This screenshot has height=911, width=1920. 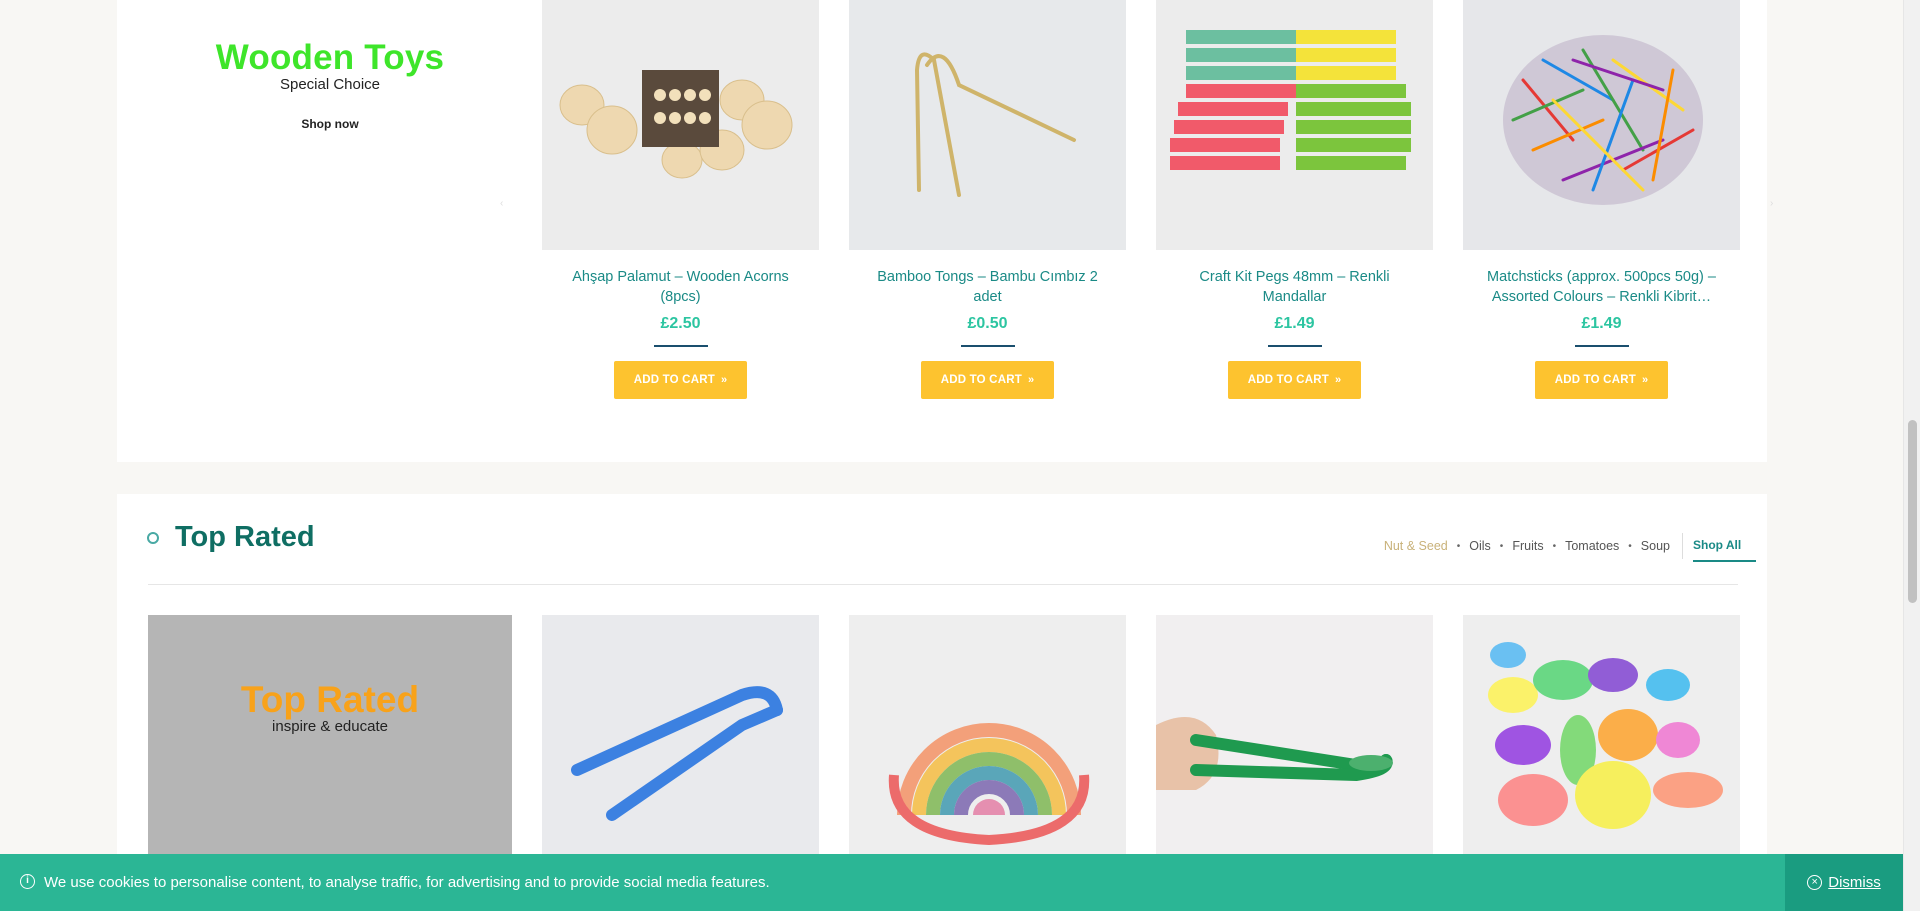 I want to click on info-icon: i, so click(x=27, y=881).